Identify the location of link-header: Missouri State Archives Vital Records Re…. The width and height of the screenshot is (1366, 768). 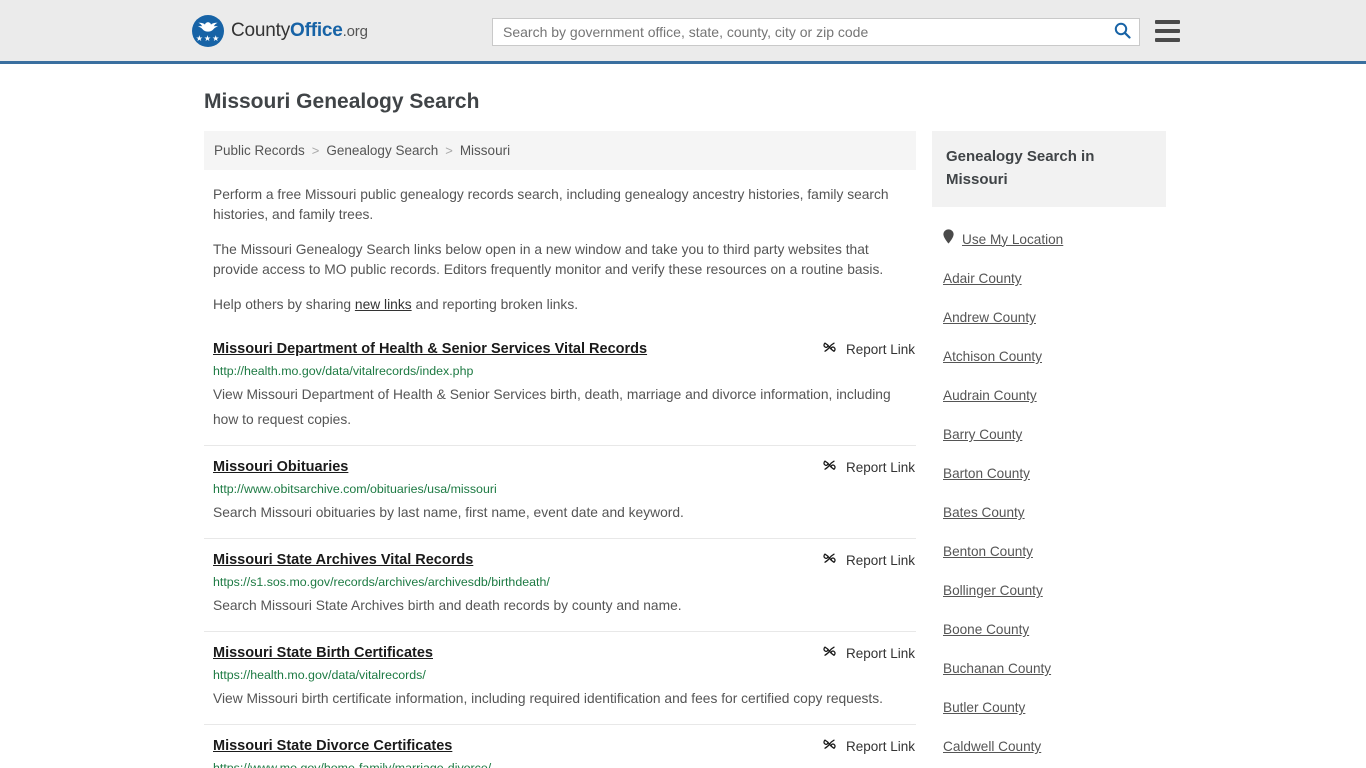
(564, 560).